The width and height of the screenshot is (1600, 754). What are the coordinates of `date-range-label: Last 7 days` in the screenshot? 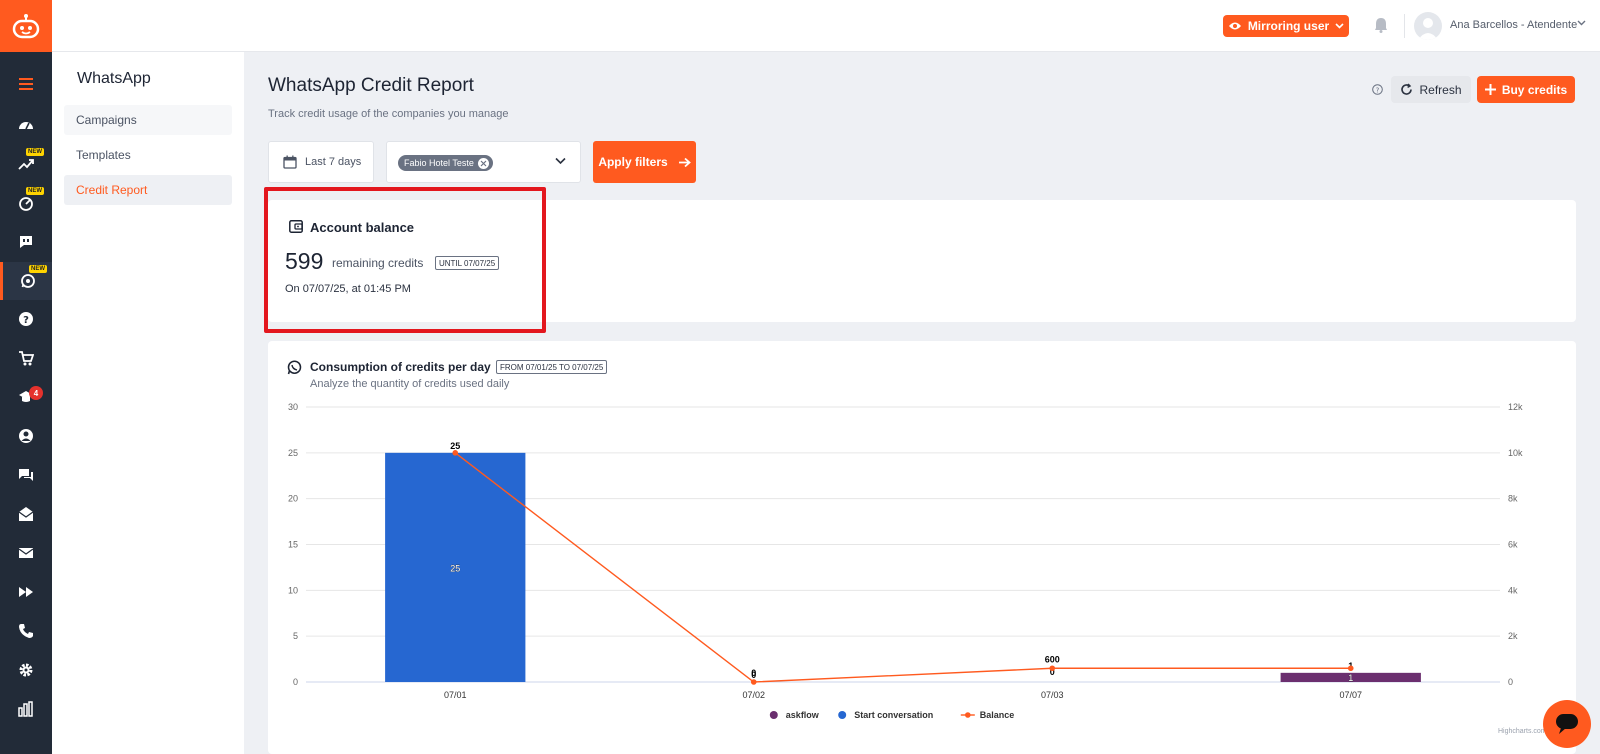 It's located at (333, 162).